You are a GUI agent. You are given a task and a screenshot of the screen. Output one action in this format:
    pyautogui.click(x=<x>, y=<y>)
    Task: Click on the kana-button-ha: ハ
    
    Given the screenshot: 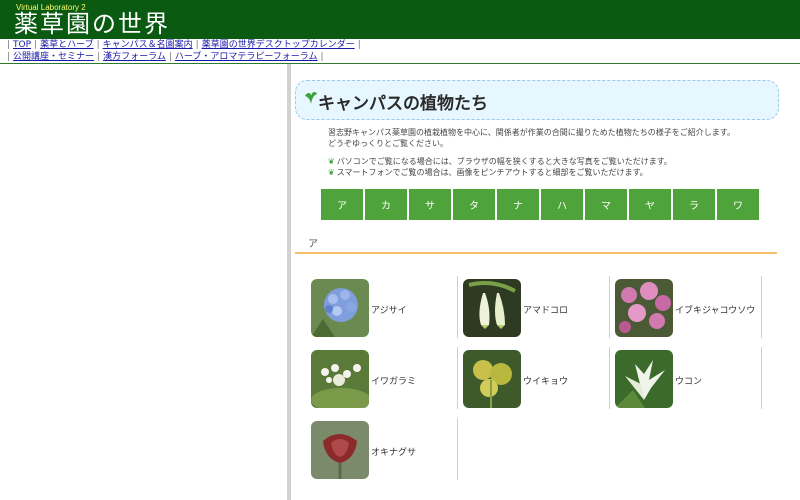 What is the action you would take?
    pyautogui.click(x=562, y=204)
    